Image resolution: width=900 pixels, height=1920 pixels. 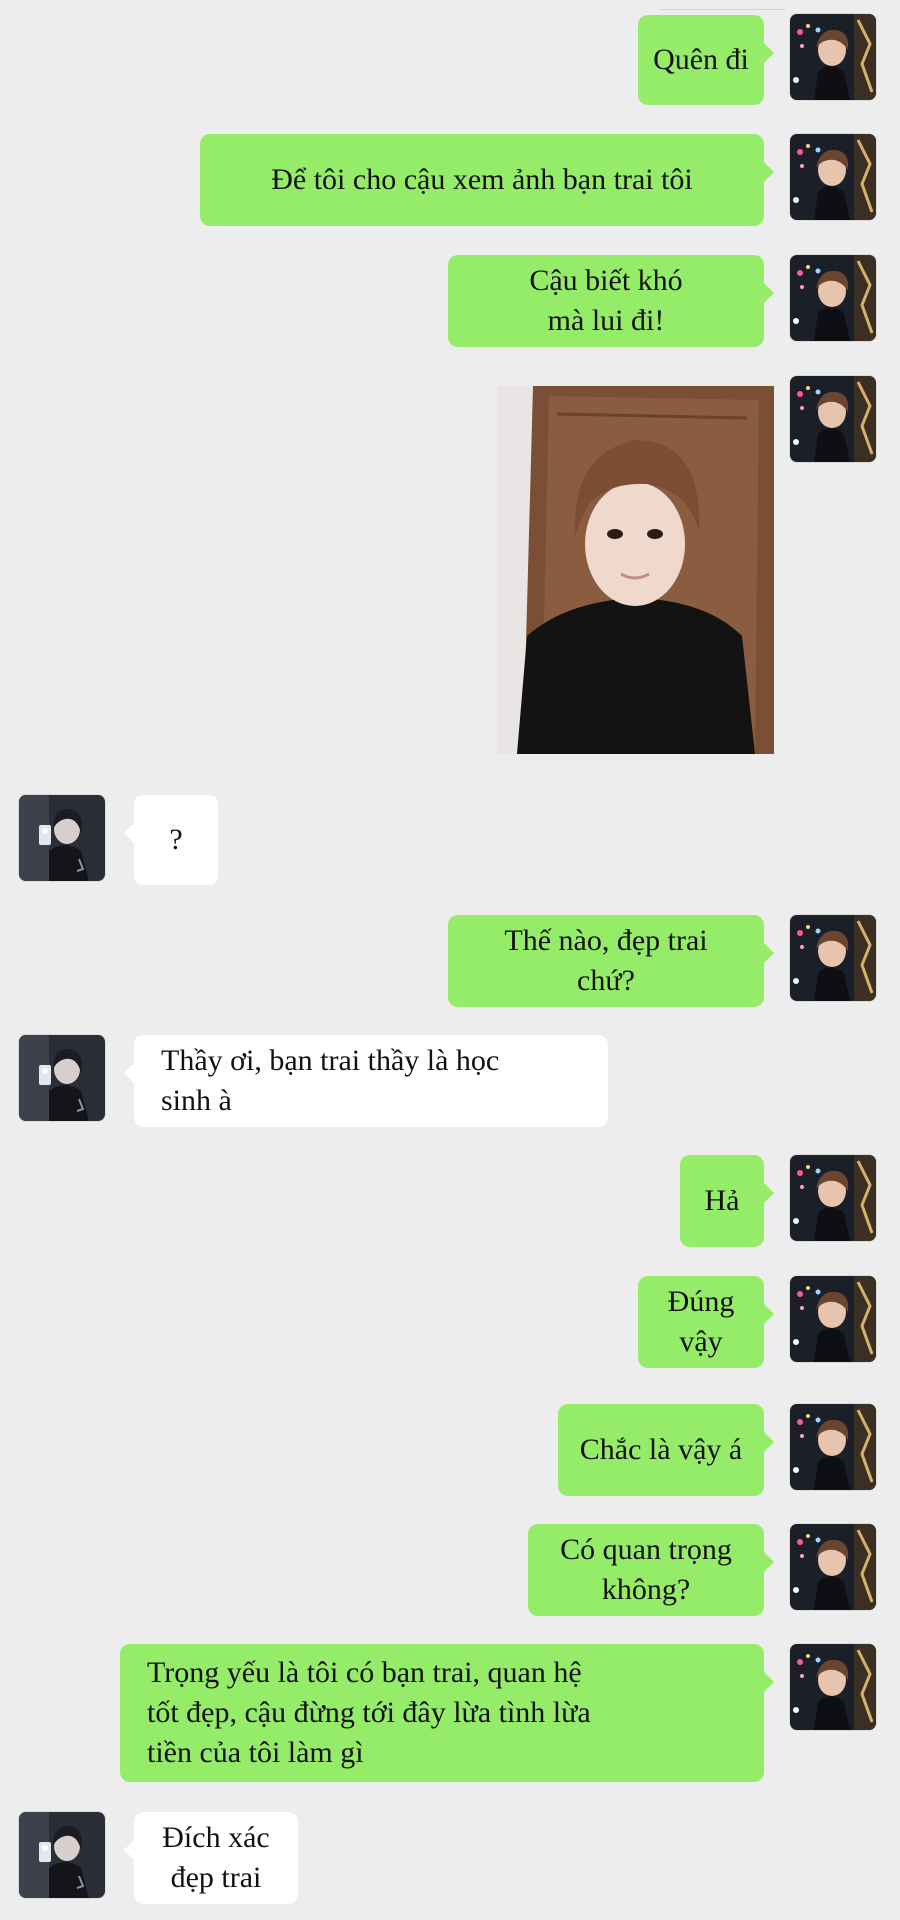 I want to click on photo-message, so click(x=635, y=570).